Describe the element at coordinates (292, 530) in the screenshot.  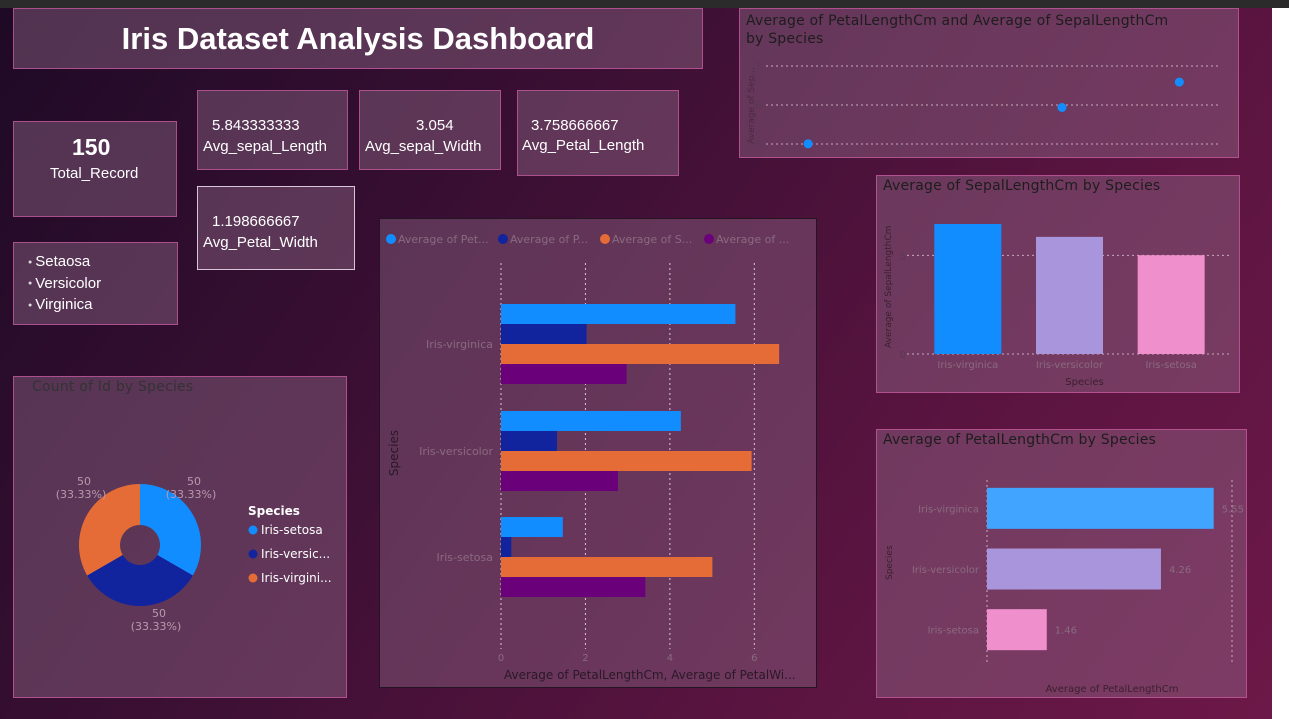
I see `pie-legend-item: Iris-setosa` at that location.